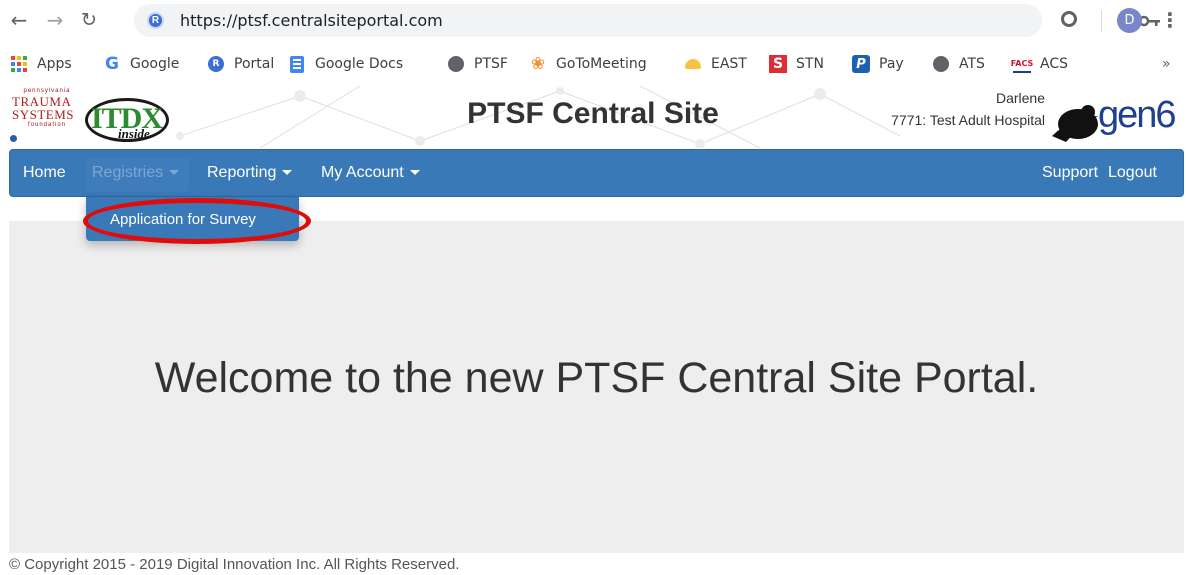  Describe the element at coordinates (891, 64) in the screenshot. I see `bookmark-label: Pay` at that location.